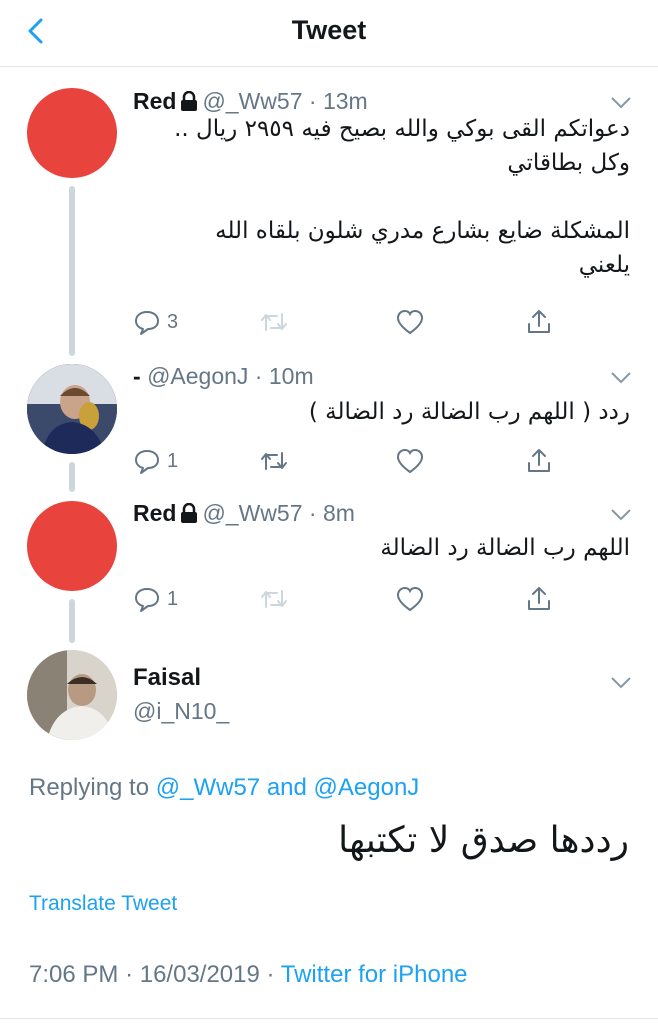 The width and height of the screenshot is (658, 1024). I want to click on tweet-header: Red @_Ww57 · 8m, so click(244, 513).